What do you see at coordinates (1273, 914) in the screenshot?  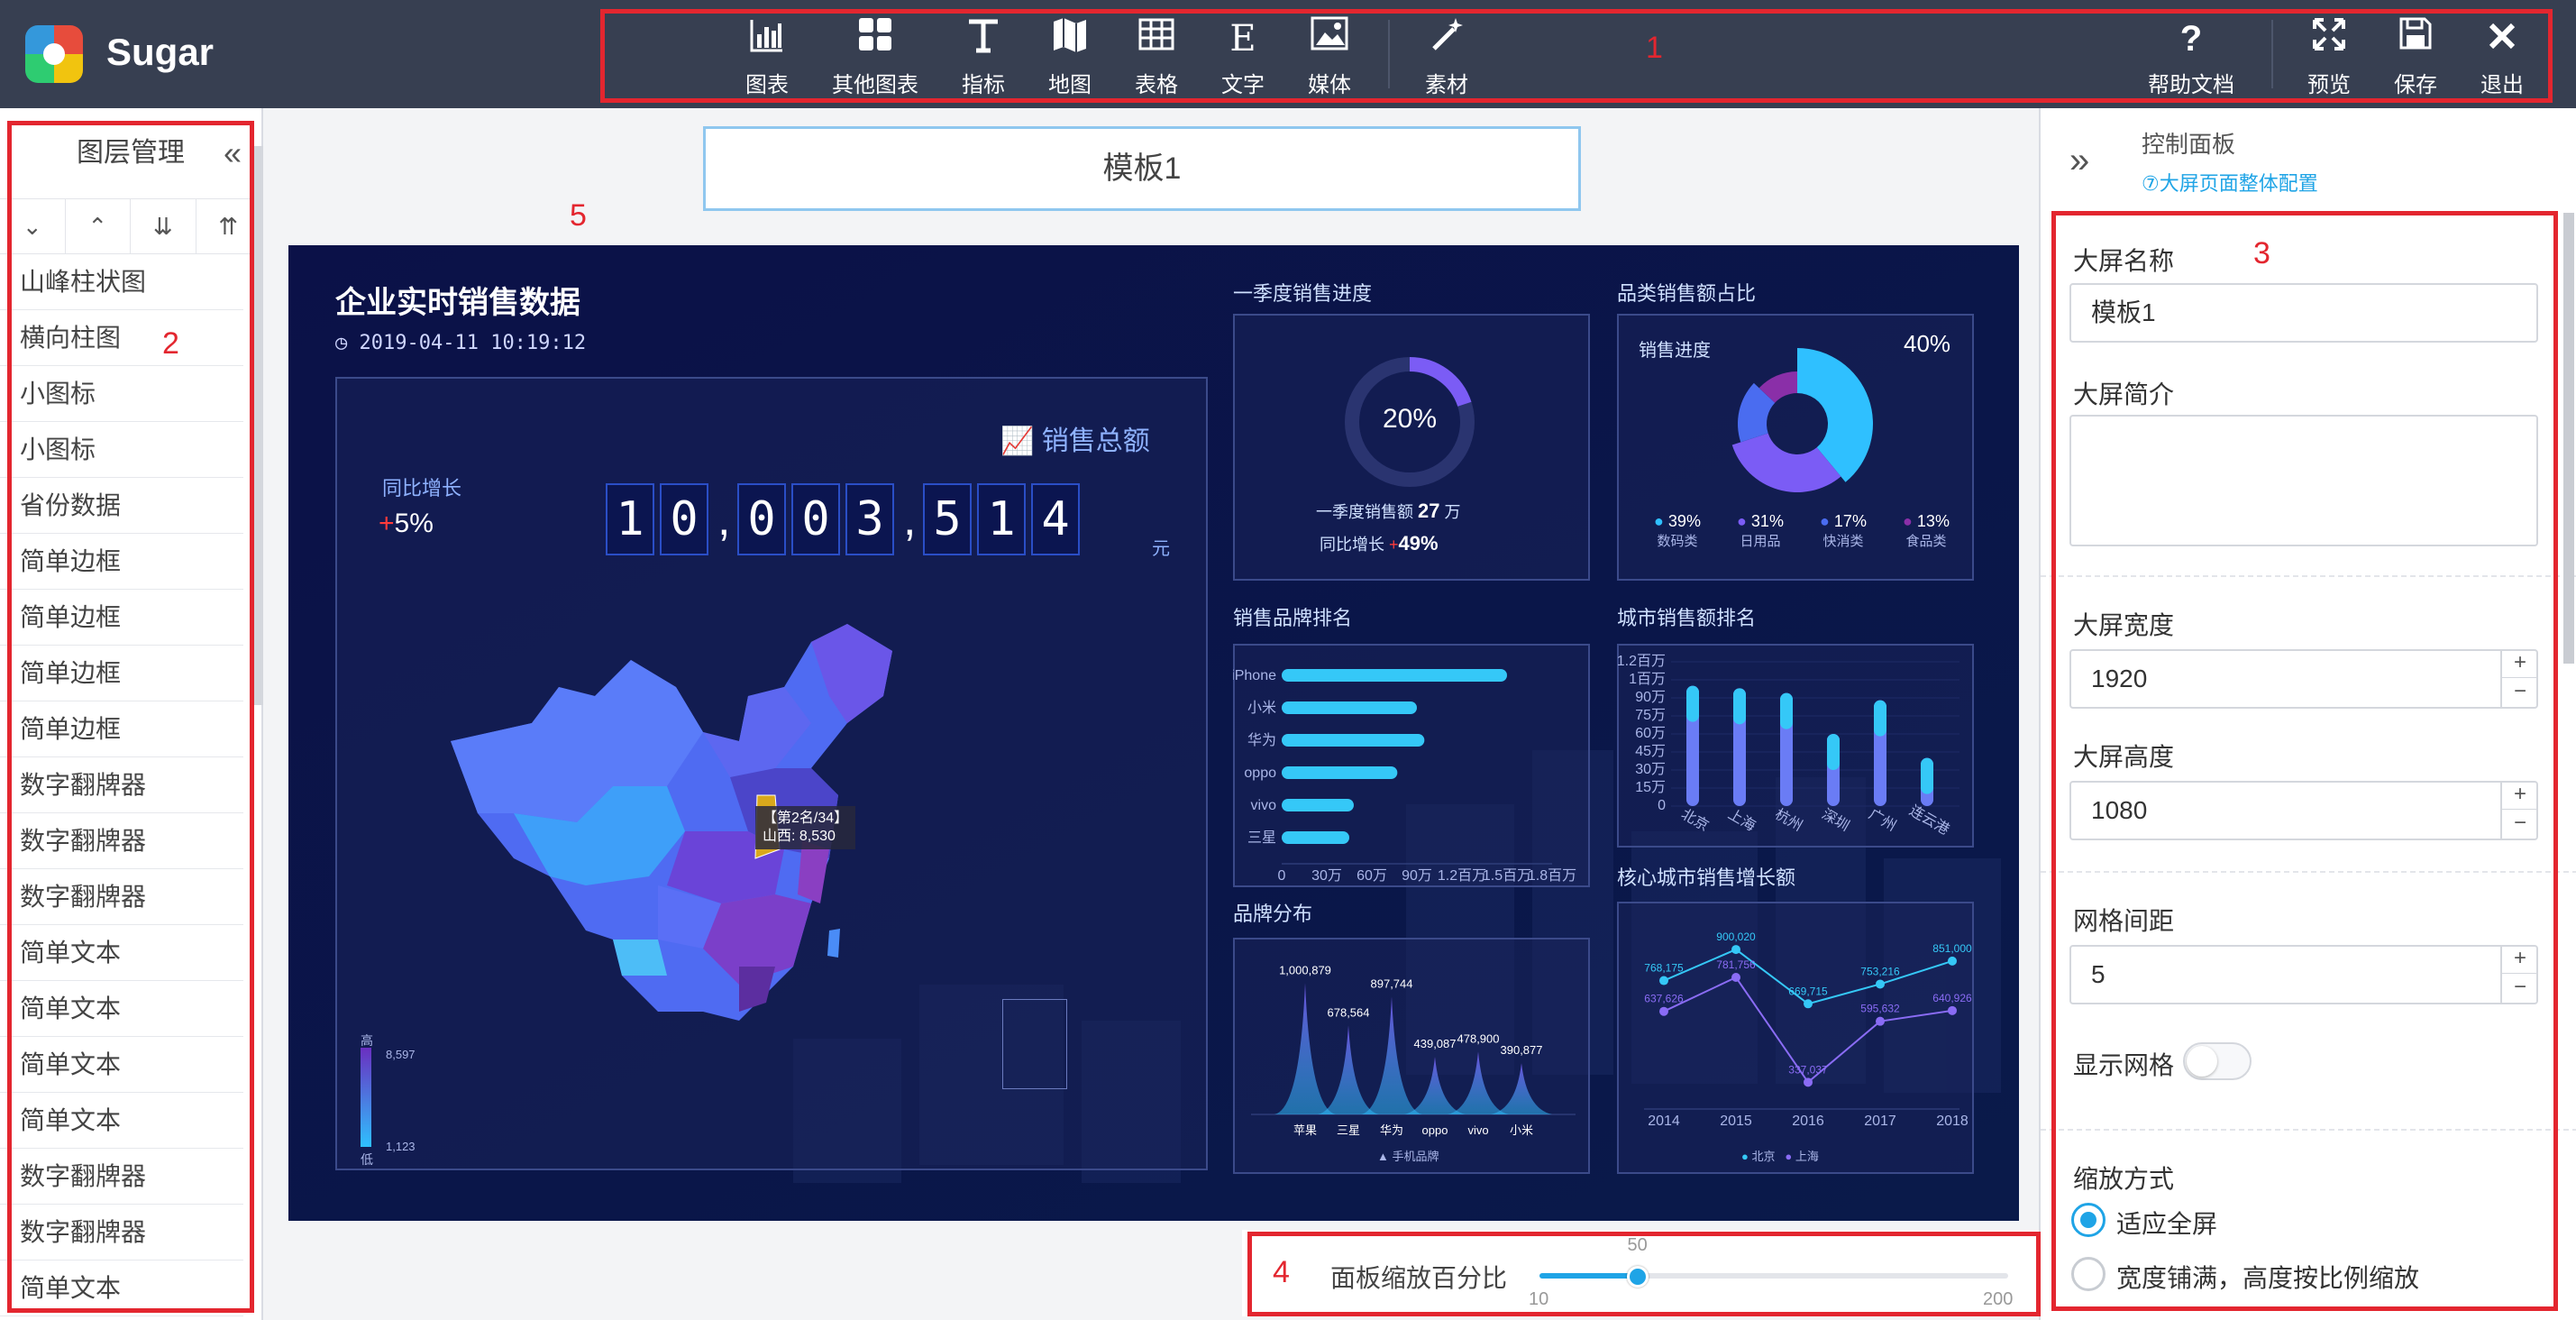 I see `brand-dist-title: 品牌分布` at bounding box center [1273, 914].